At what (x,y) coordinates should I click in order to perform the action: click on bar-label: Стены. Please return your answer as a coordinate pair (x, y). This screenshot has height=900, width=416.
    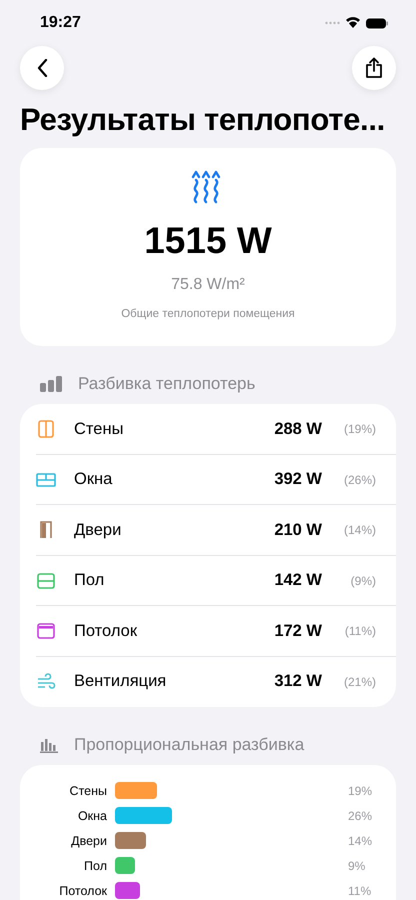
    Looking at the image, I should click on (88, 791).